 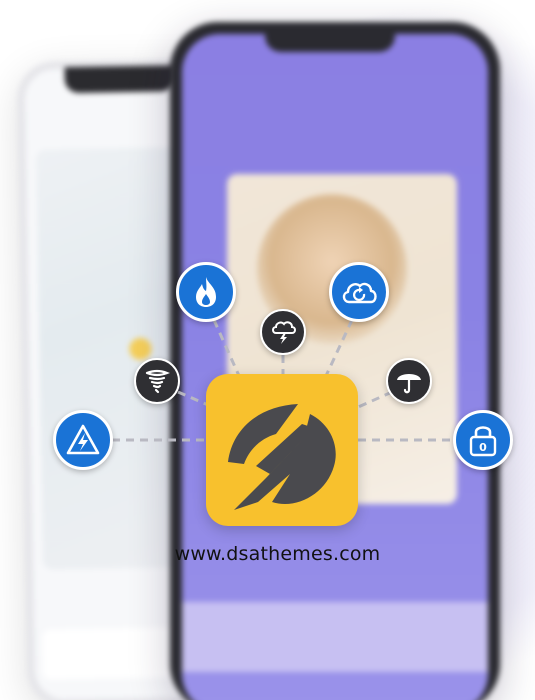 I want to click on umbrella-icon, so click(x=409, y=381).